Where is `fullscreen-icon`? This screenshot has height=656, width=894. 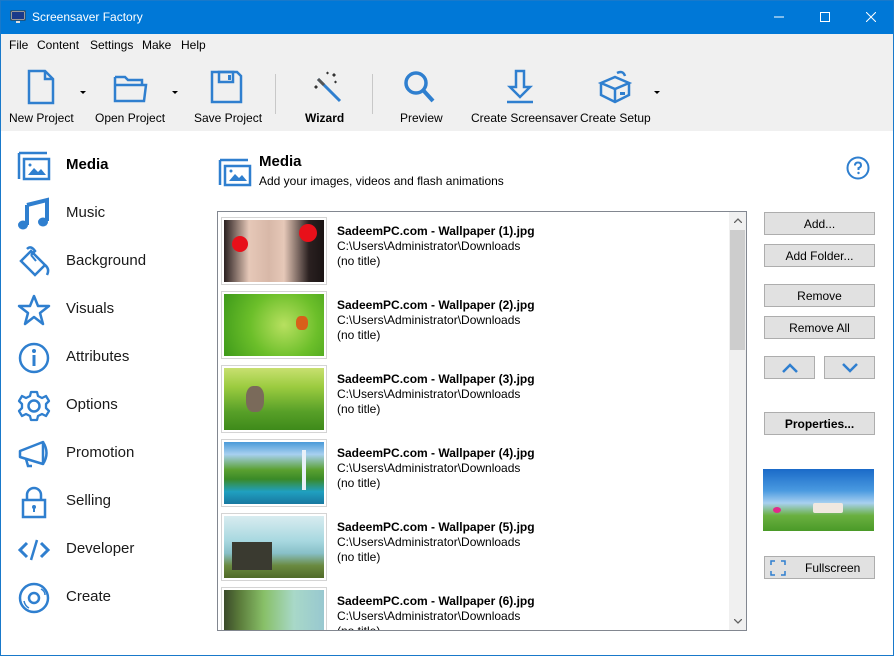 fullscreen-icon is located at coordinates (778, 568).